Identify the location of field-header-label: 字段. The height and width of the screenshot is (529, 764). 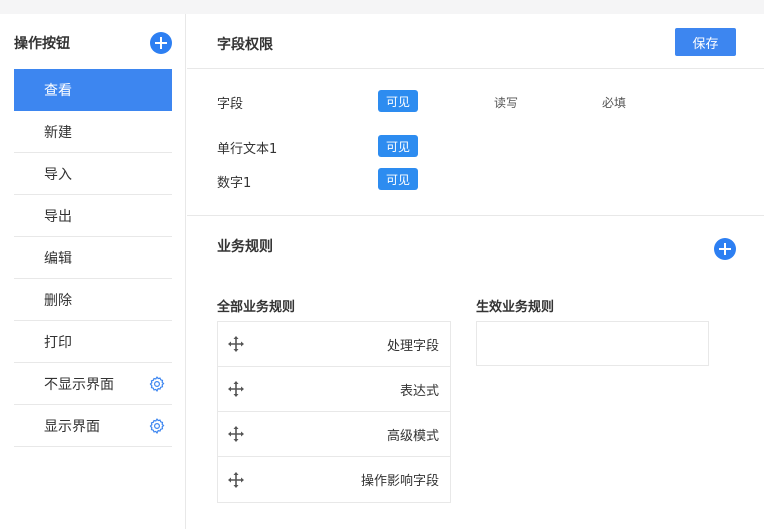
(230, 104).